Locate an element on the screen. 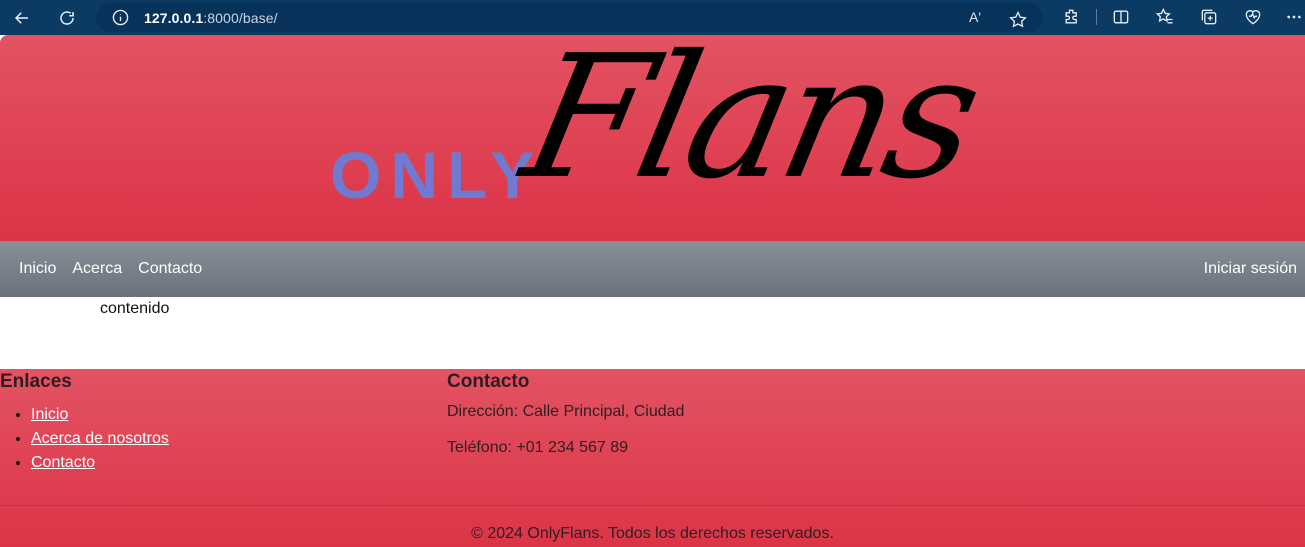  main-navbar: Inicio Acerca Contacto Iniciar sesión is located at coordinates (652, 269).